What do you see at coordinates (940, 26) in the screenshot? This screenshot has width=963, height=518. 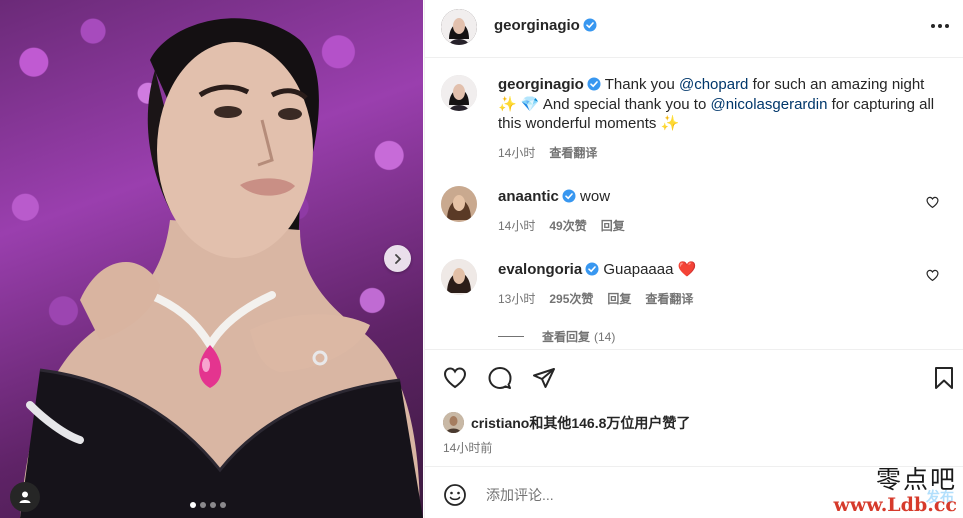 I see `more-options-button` at bounding box center [940, 26].